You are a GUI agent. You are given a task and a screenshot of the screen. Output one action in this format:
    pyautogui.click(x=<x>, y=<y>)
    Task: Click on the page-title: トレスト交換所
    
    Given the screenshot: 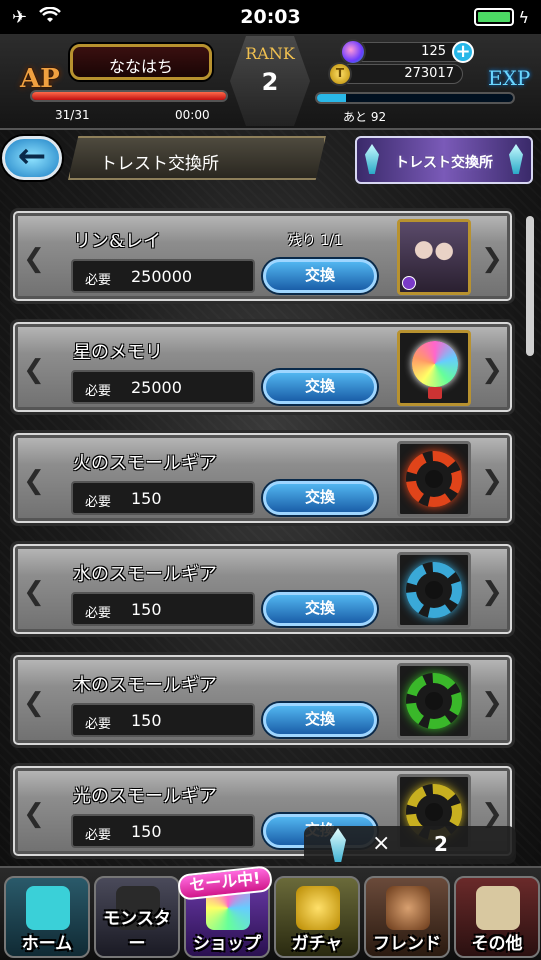 What is the action you would take?
    pyautogui.click(x=159, y=164)
    